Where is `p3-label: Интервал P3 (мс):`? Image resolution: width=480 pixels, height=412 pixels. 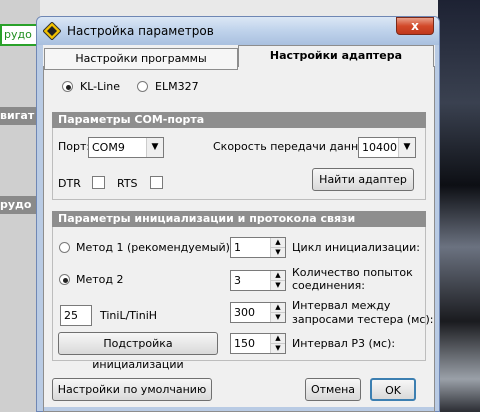 p3-label: Интервал P3 (мс): is located at coordinates (344, 343).